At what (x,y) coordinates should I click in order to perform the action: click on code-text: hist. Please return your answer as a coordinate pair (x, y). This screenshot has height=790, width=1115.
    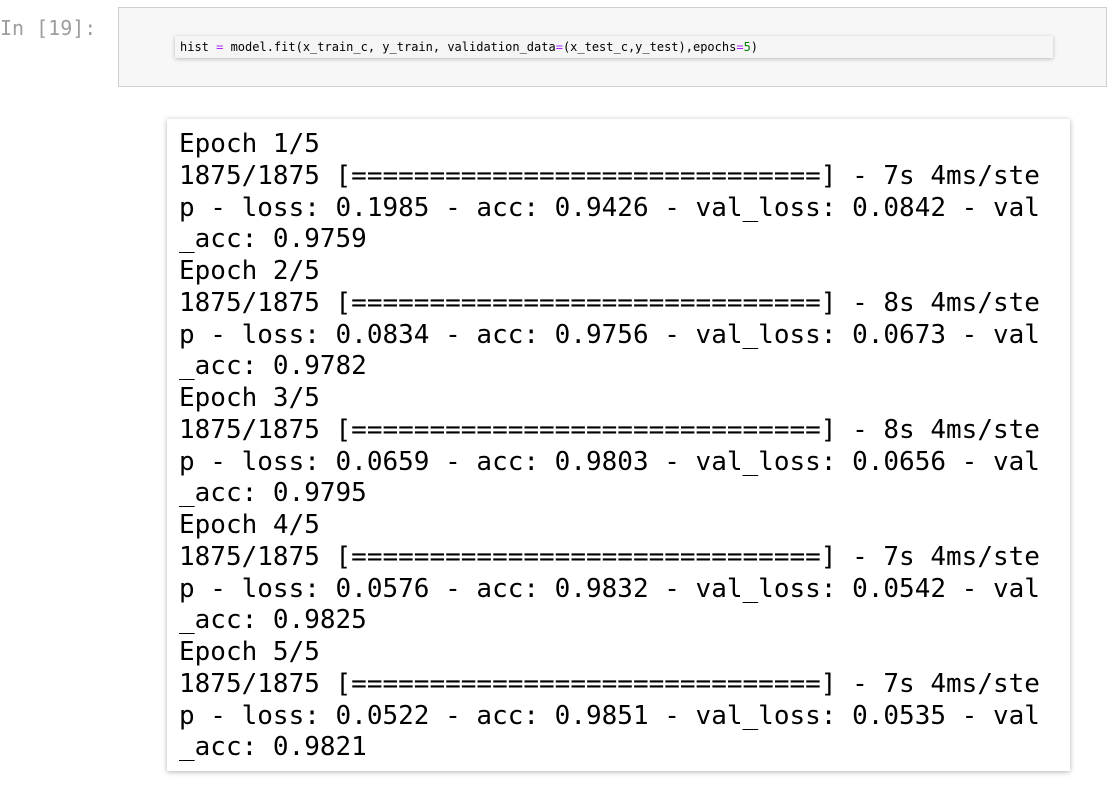
    Looking at the image, I should click on (198, 47).